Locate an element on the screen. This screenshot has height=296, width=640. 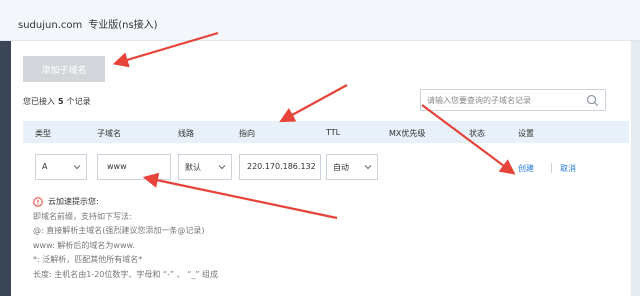
tips-header: 云加速提示您: is located at coordinates (125, 202).